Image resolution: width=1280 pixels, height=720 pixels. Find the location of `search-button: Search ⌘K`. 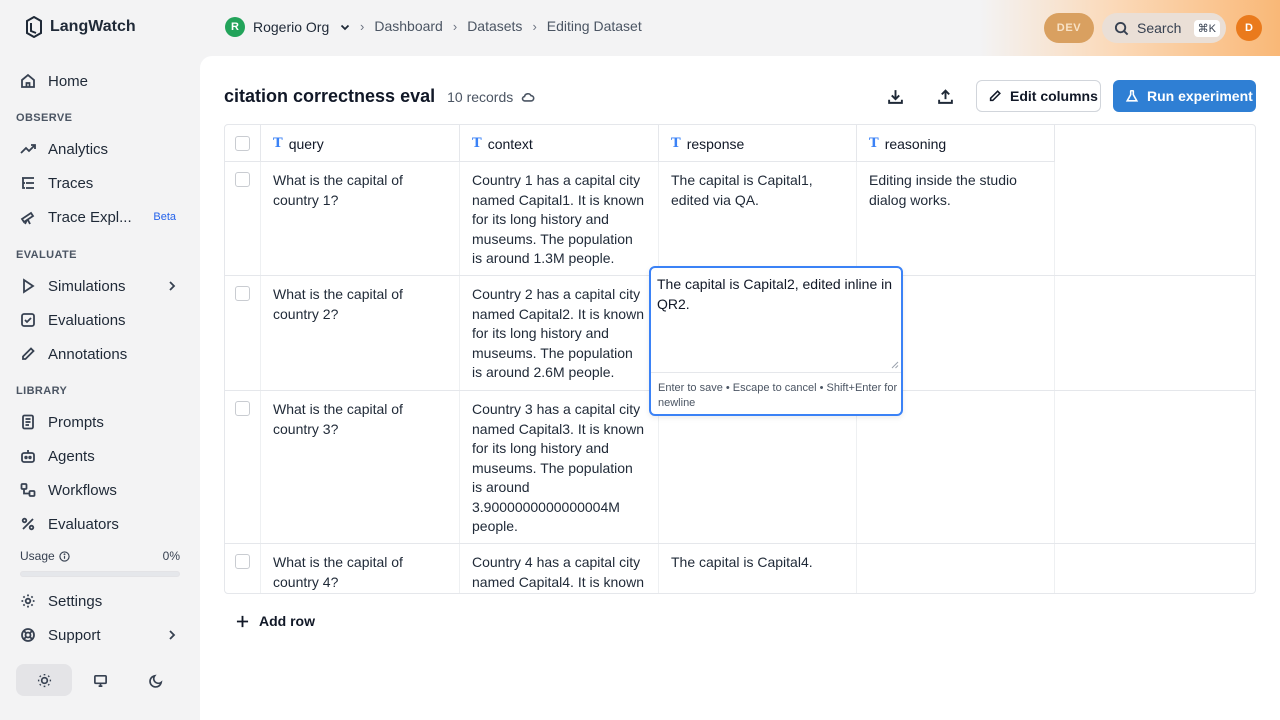

search-button: Search ⌘K is located at coordinates (1164, 28).